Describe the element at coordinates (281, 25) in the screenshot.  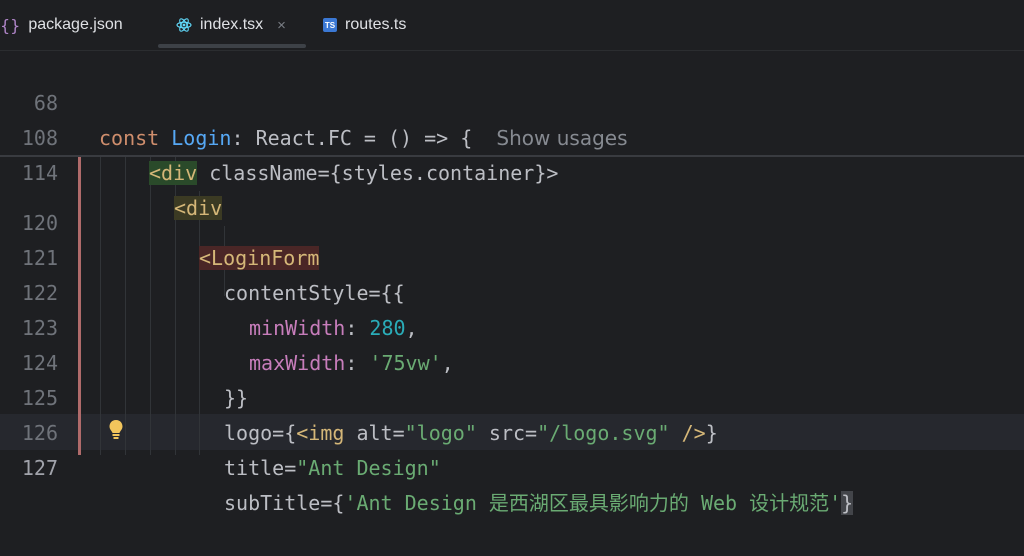
I see `close-icon: ×` at that location.